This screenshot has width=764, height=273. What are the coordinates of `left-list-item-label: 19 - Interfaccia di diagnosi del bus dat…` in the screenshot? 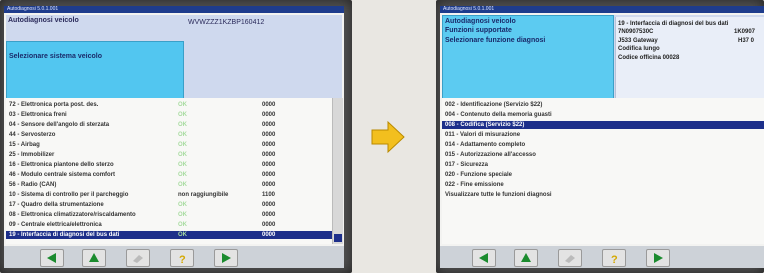 It's located at (64, 235).